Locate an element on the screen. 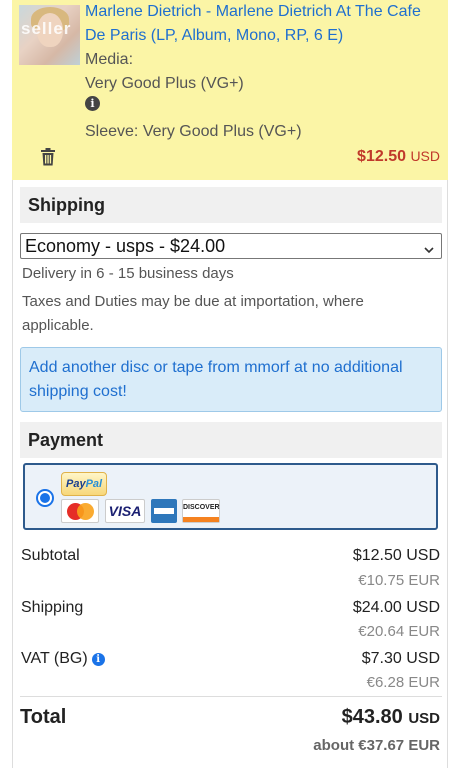 This screenshot has height=768, width=460. sleeve-condition: Sleeve: Very Good Plus (VG+) is located at coordinates (193, 131).